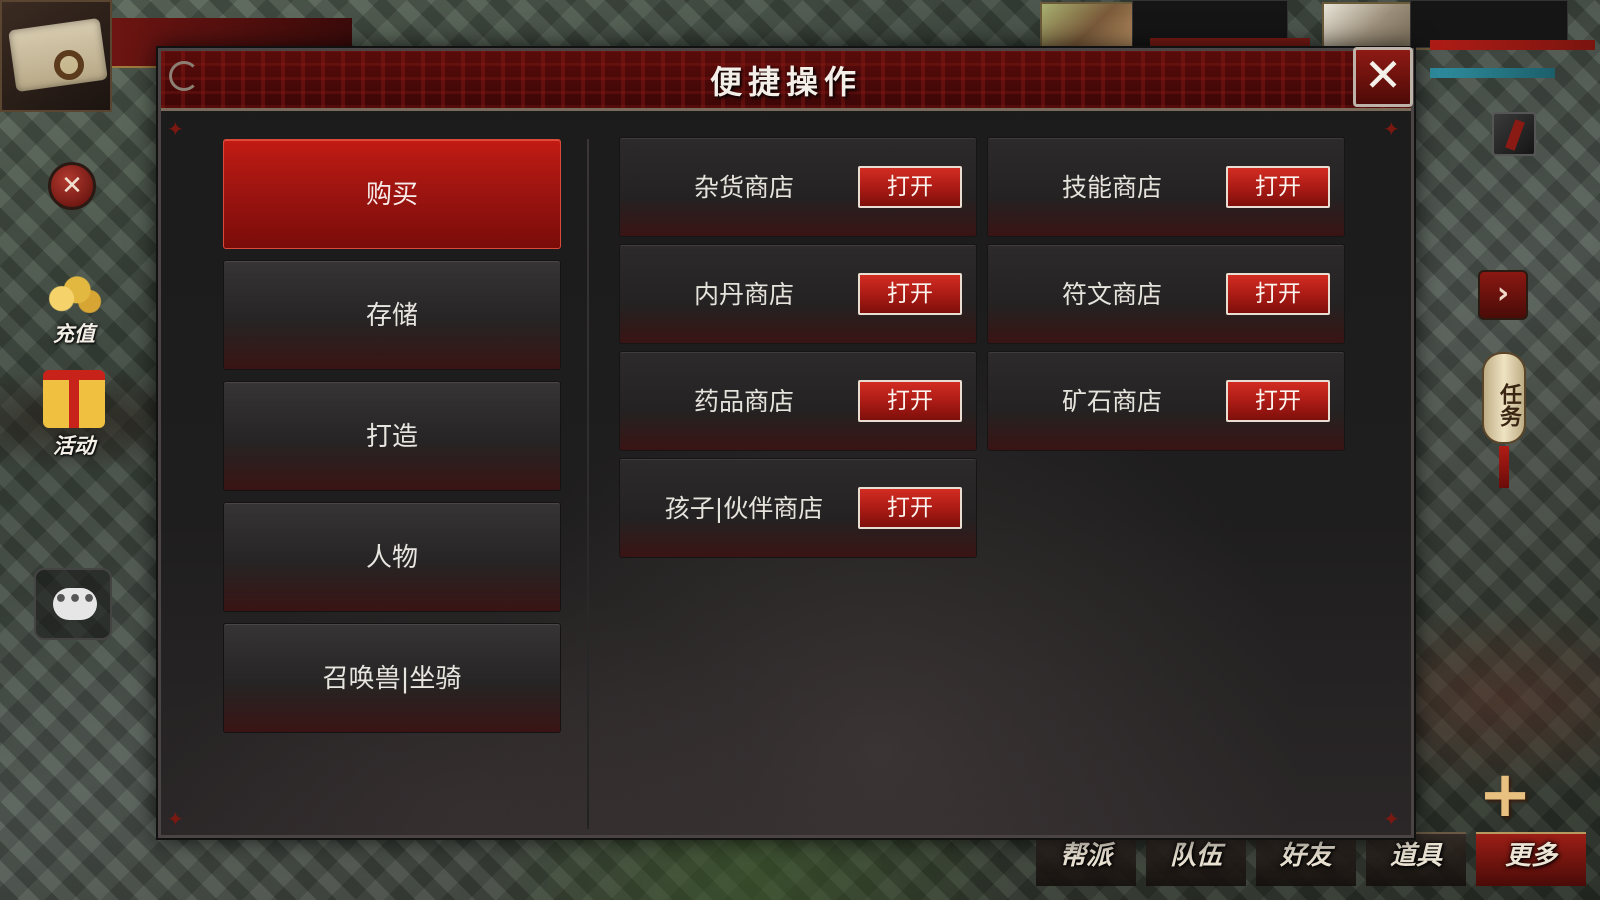 The height and width of the screenshot is (900, 1600). What do you see at coordinates (1503, 295) in the screenshot?
I see `expand-arrow-icon: ›` at bounding box center [1503, 295].